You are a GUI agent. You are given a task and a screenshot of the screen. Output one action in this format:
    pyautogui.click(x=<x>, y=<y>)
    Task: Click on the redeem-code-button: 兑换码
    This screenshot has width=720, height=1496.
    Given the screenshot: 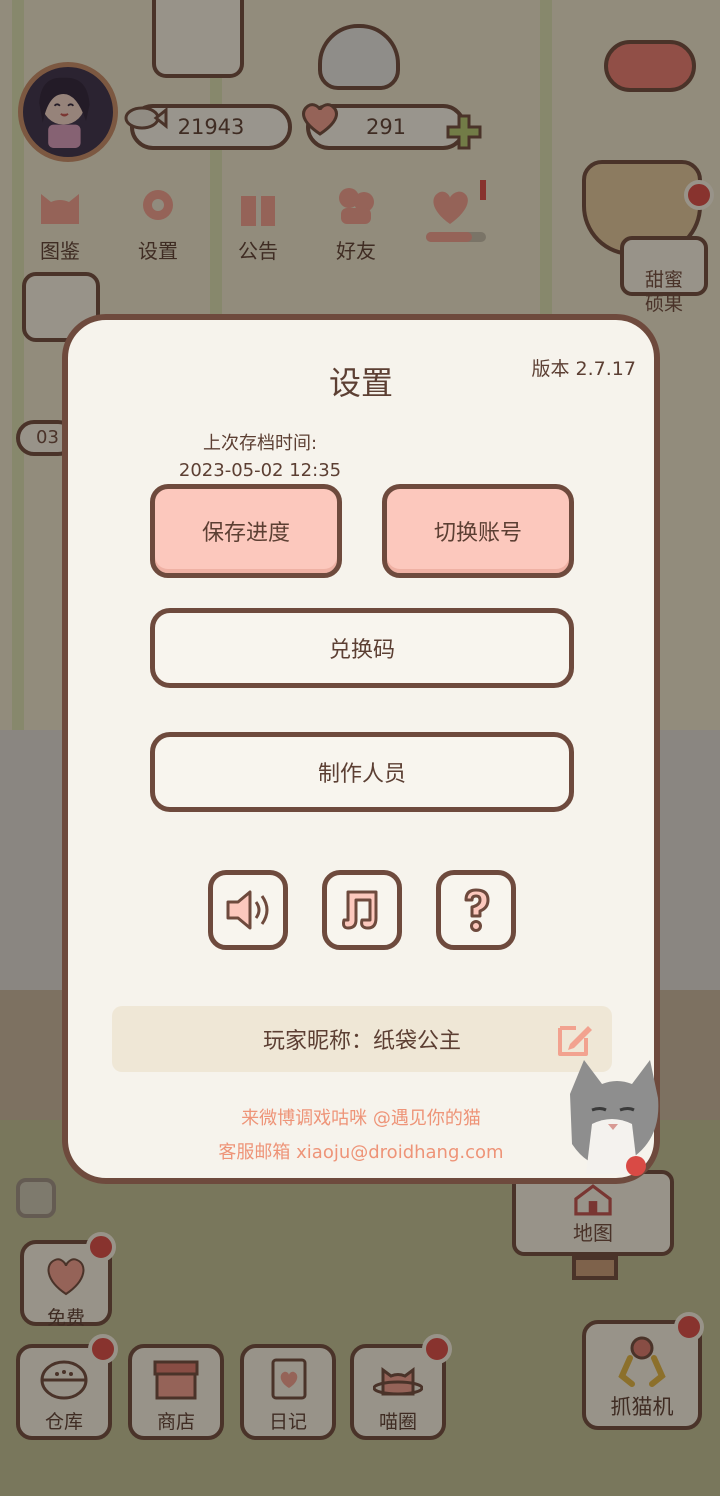 What is the action you would take?
    pyautogui.click(x=362, y=648)
    